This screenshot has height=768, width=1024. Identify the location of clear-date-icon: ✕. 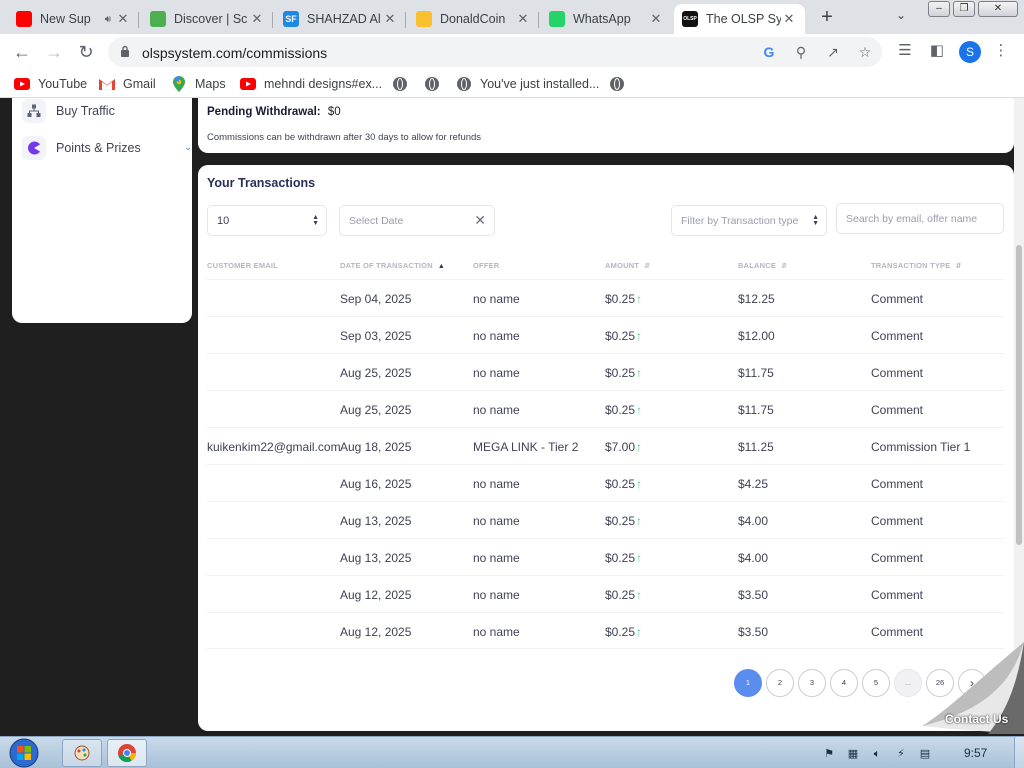
(480, 220).